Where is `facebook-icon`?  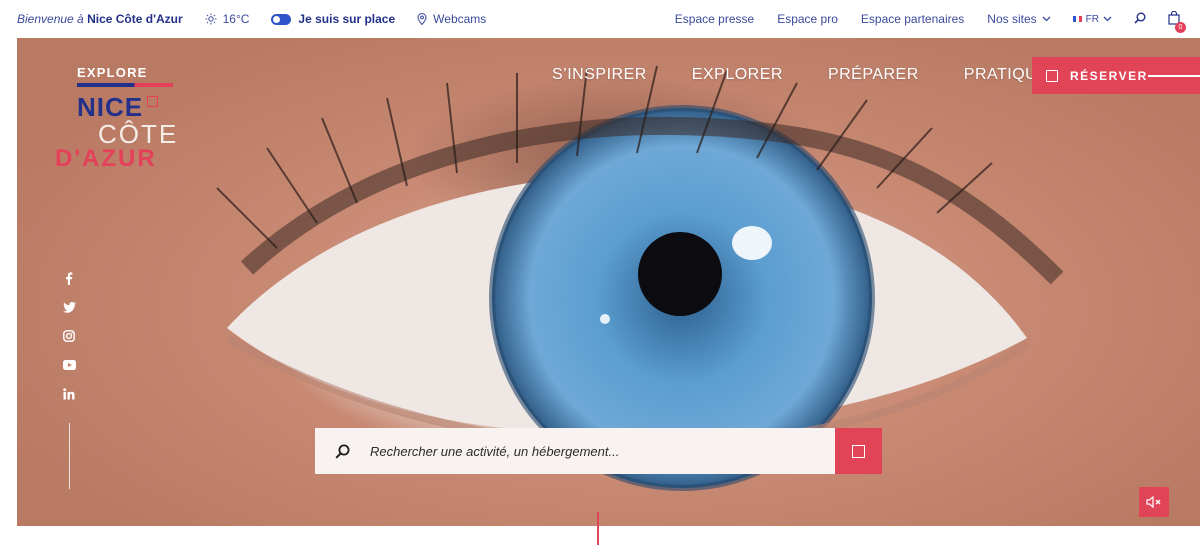
facebook-icon is located at coordinates (69, 278).